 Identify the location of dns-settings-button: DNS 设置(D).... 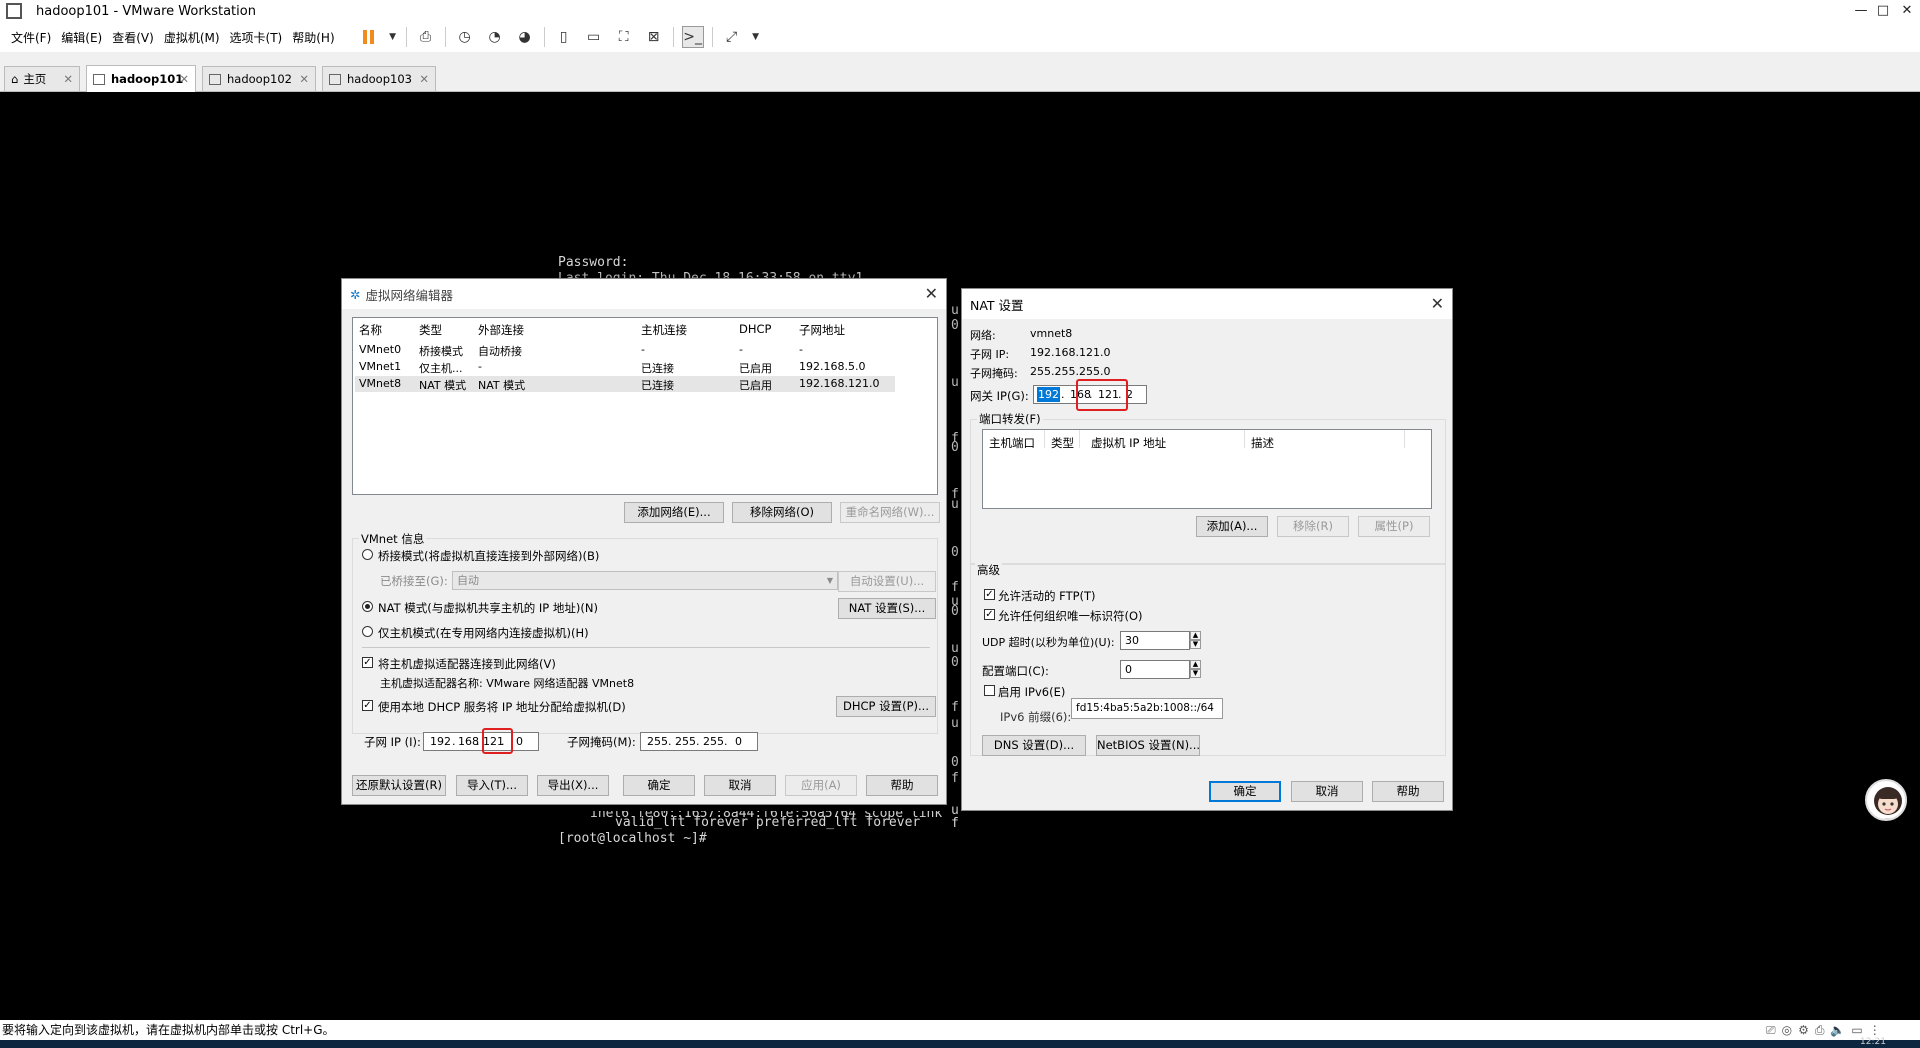
(1034, 745).